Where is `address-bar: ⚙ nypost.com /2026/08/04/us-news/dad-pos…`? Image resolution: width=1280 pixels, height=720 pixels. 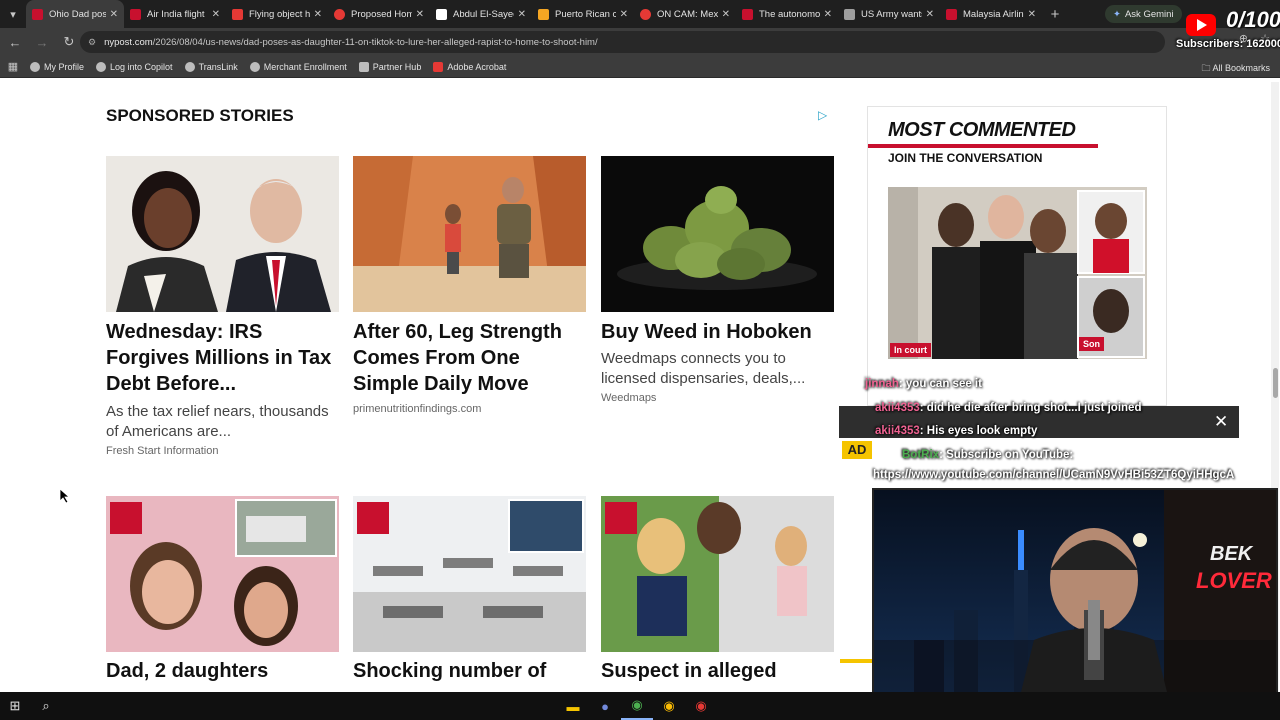
address-bar: ⚙ nypost.com /2026/08/04/us-news/dad-pos… is located at coordinates (622, 42).